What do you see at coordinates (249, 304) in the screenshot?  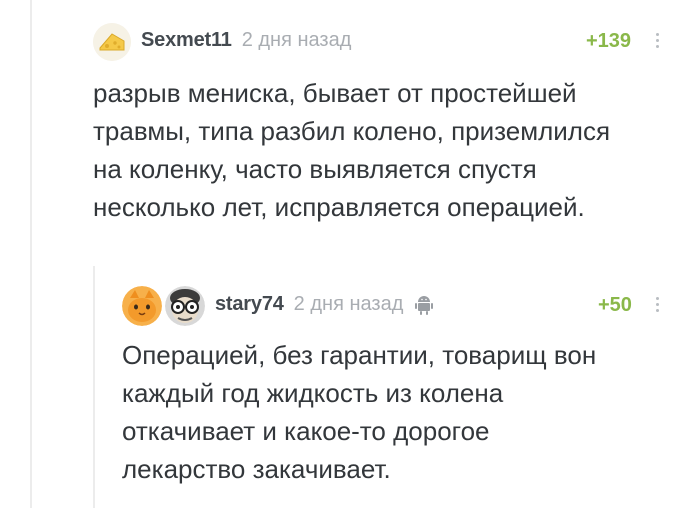 I see `username: stary74` at bounding box center [249, 304].